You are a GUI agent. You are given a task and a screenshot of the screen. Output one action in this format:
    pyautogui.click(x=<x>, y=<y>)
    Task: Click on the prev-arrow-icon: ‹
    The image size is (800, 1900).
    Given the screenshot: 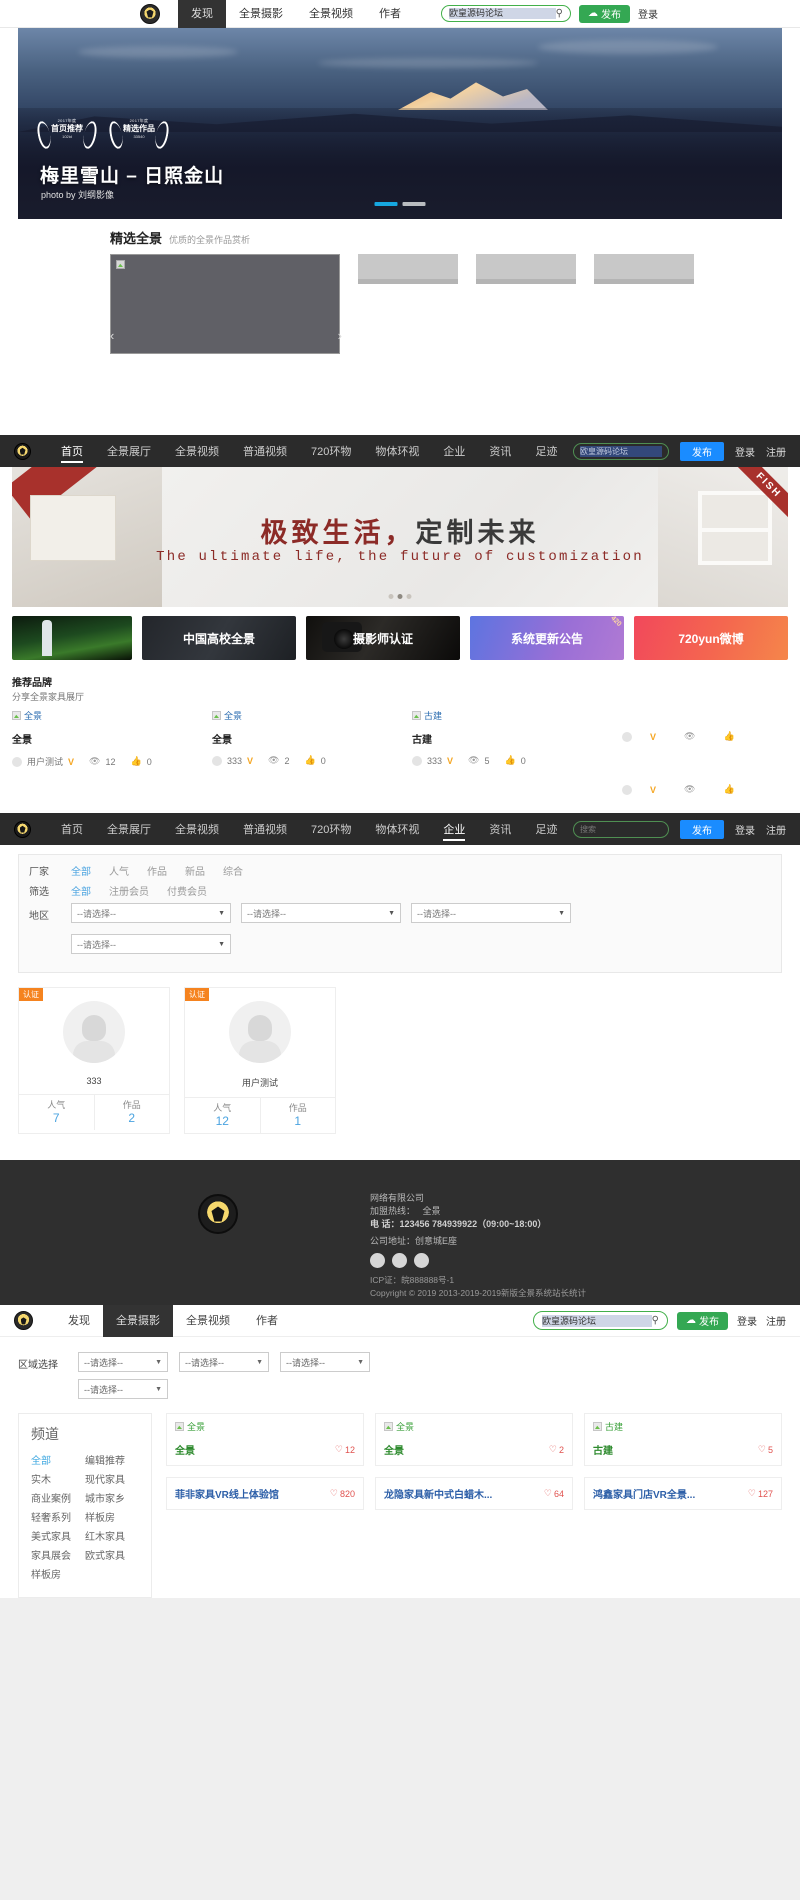 What is the action you would take?
    pyautogui.click(x=112, y=335)
    